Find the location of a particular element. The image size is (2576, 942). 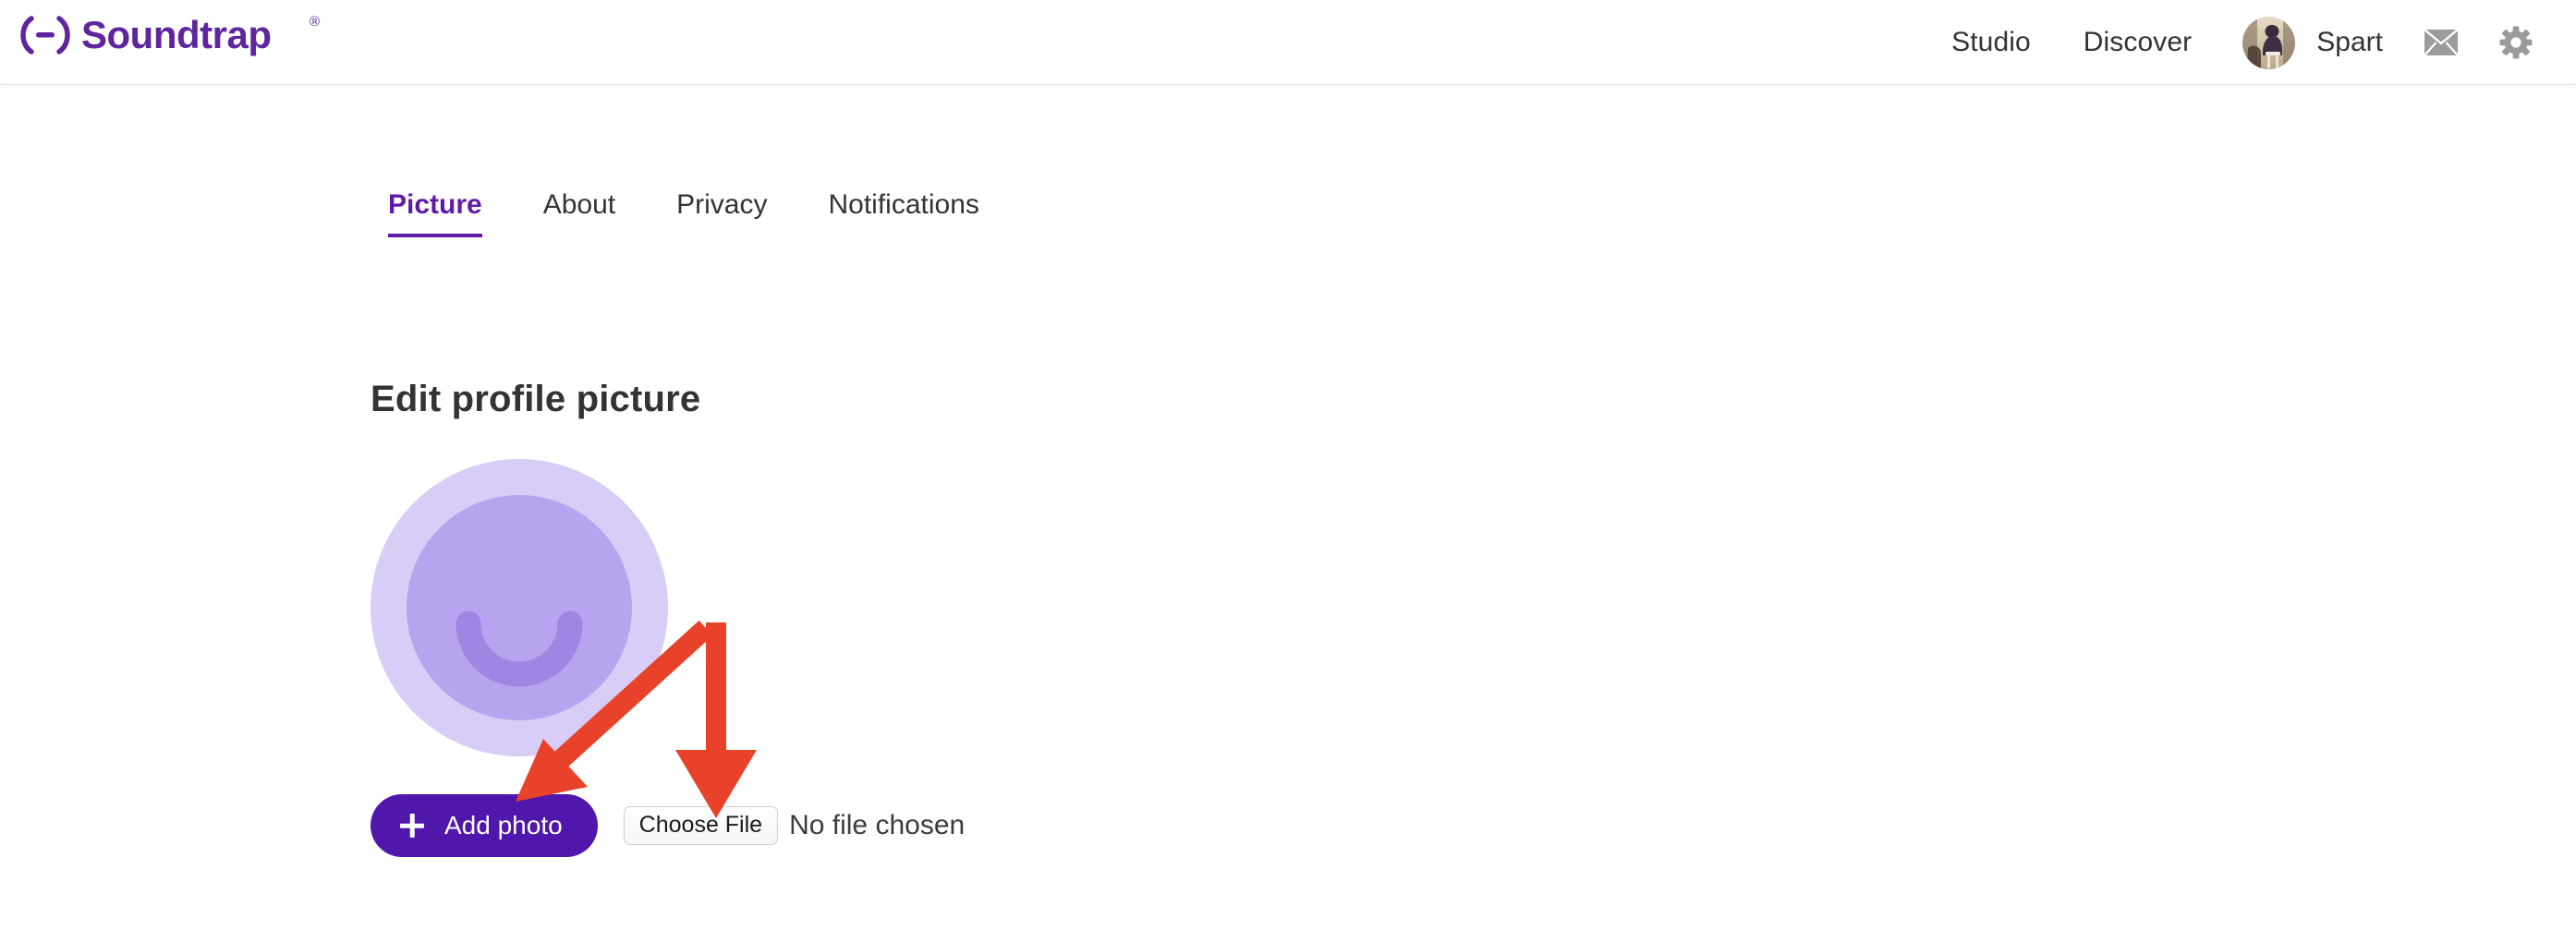

plus-icon is located at coordinates (412, 826).